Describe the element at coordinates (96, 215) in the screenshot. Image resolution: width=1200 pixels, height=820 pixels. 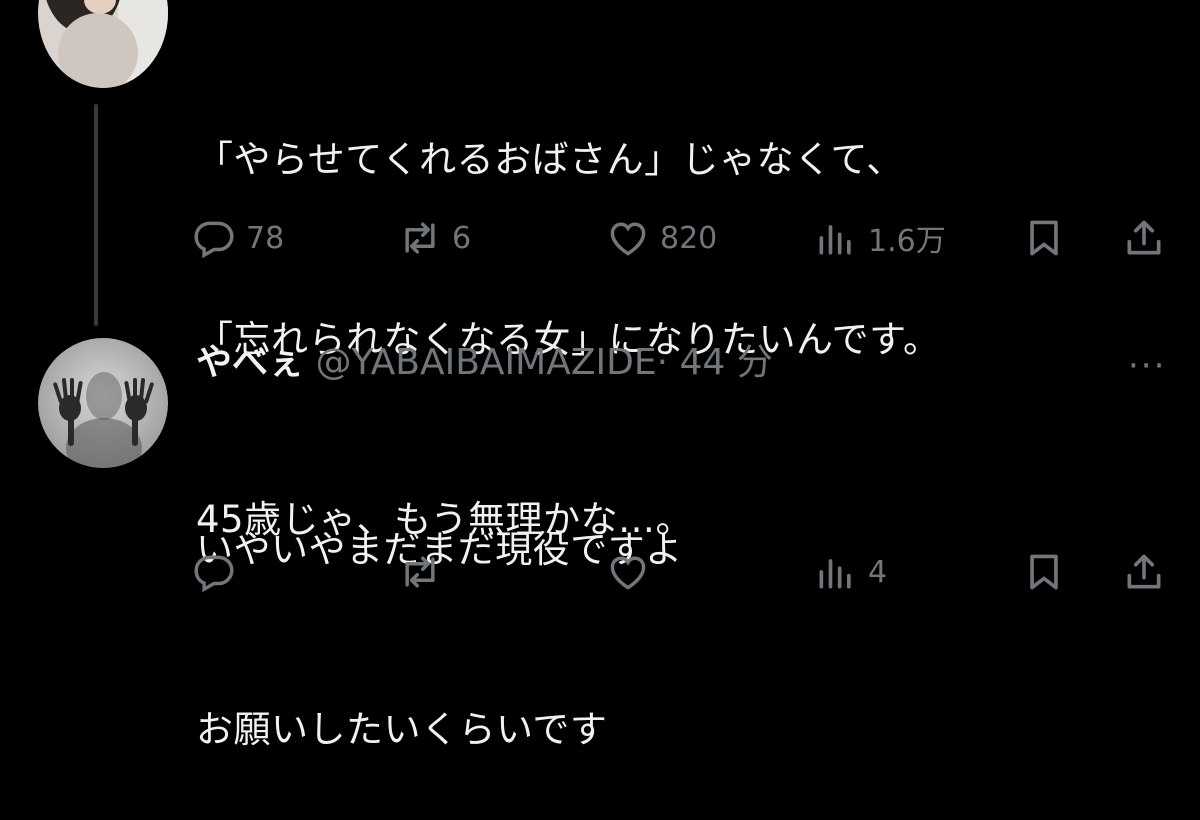
I see `thread-connector-line` at that location.